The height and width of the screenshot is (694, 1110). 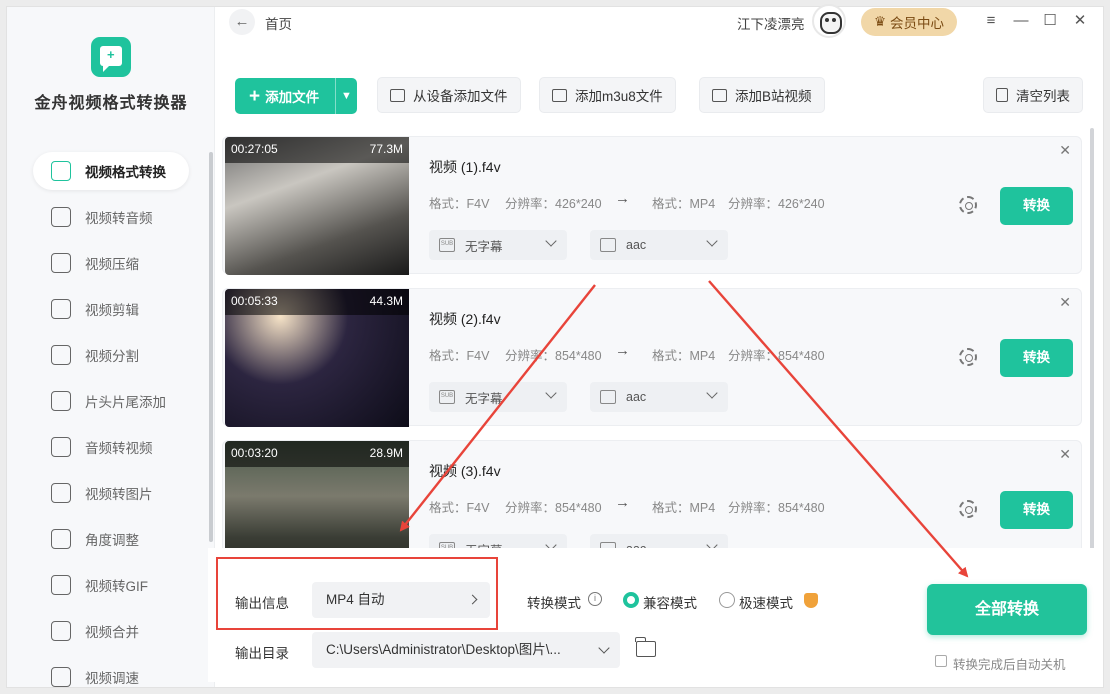 What do you see at coordinates (773, 96) in the screenshot?
I see `add-bilibili-label: 添加B站视频` at bounding box center [773, 96].